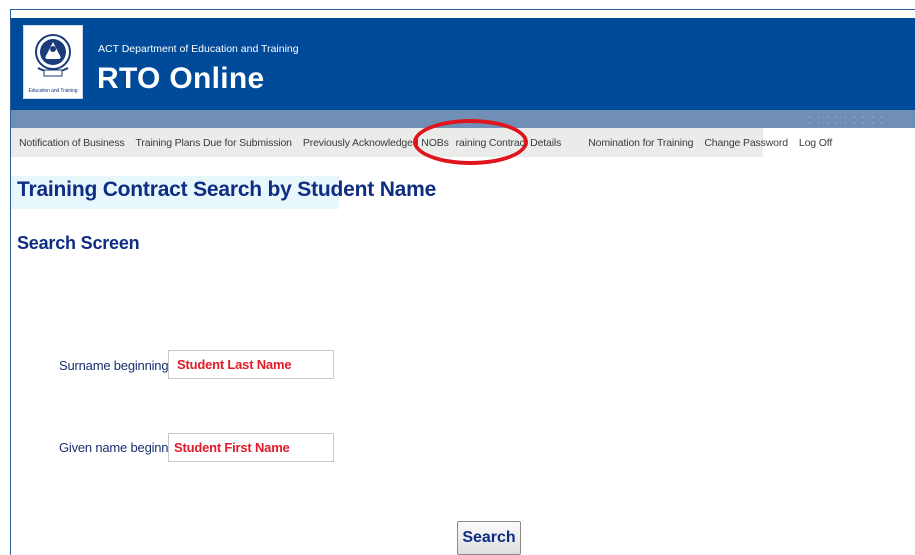 The image size is (915, 555). I want to click on app-title: RTO Online, so click(181, 78).